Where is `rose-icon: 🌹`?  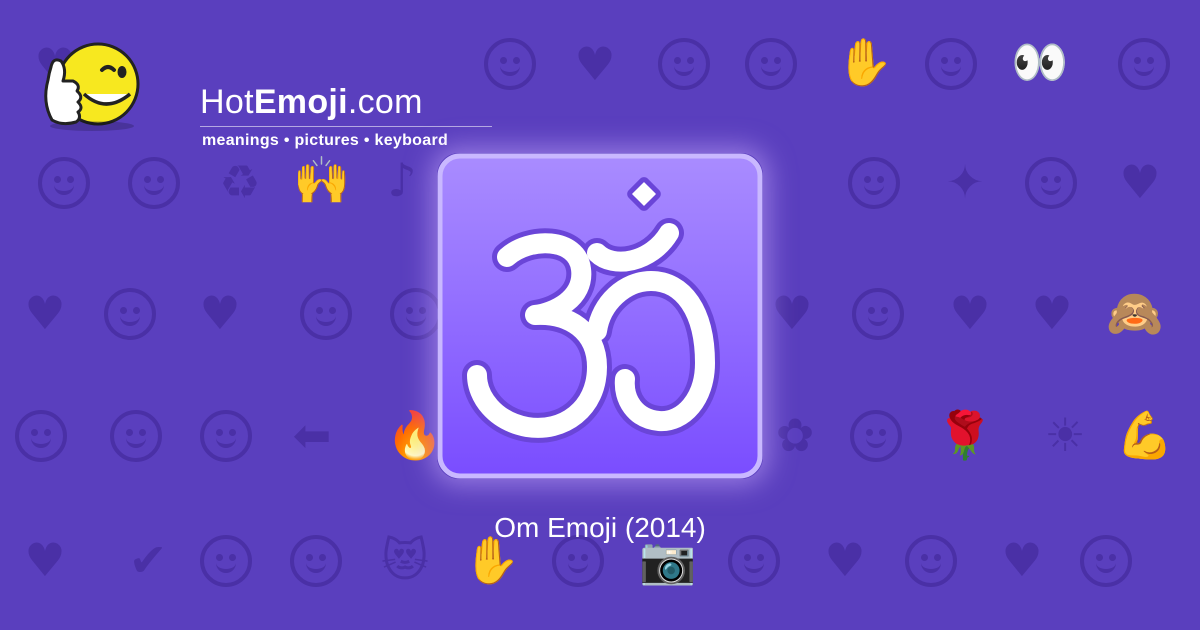 rose-icon: 🌹 is located at coordinates (965, 435).